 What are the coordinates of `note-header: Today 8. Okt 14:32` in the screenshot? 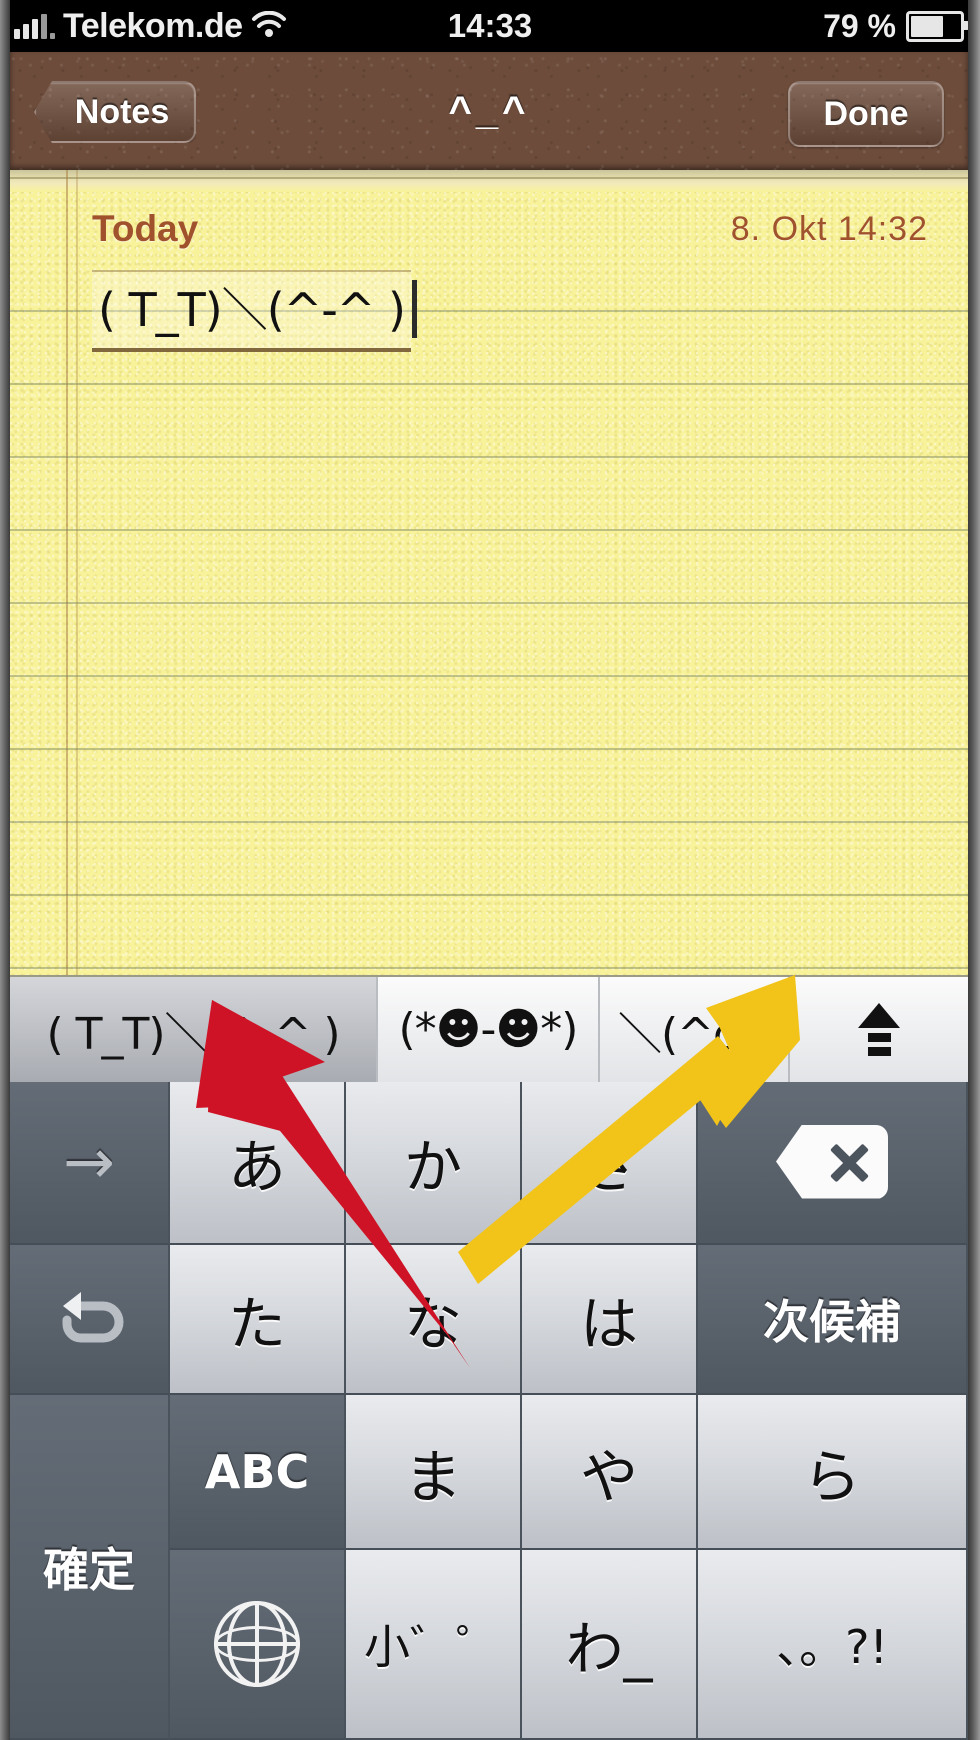 It's located at (489, 233).